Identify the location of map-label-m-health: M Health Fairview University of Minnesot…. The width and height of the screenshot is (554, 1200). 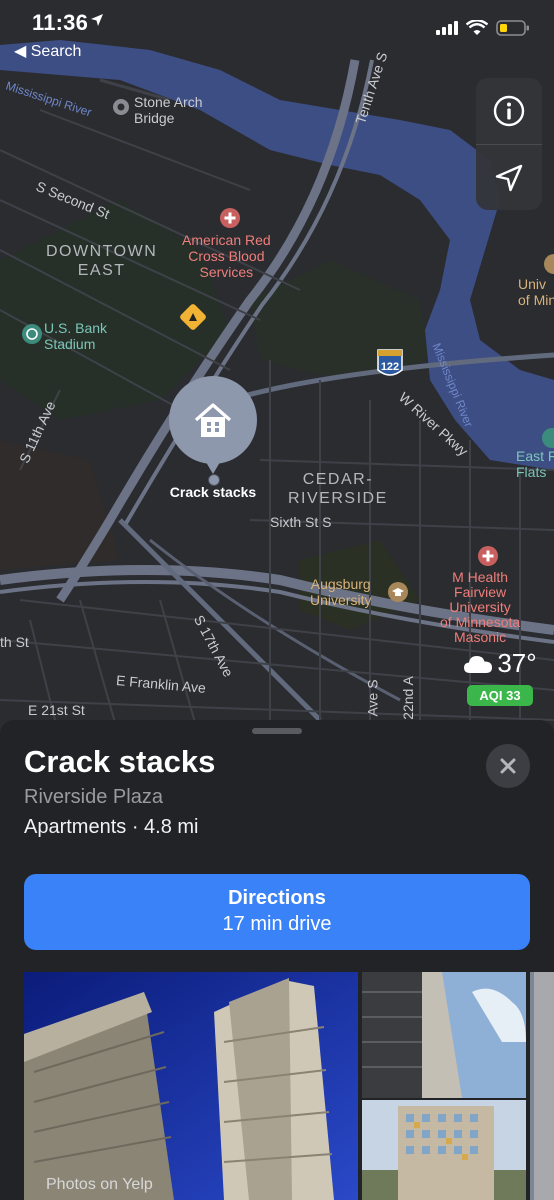
(480, 607).